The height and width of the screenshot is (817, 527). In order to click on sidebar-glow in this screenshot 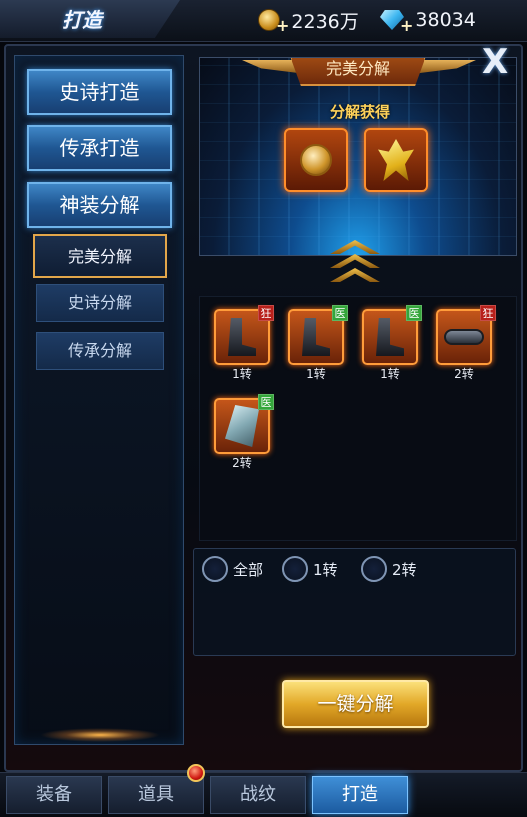, I will do `click(100, 735)`.